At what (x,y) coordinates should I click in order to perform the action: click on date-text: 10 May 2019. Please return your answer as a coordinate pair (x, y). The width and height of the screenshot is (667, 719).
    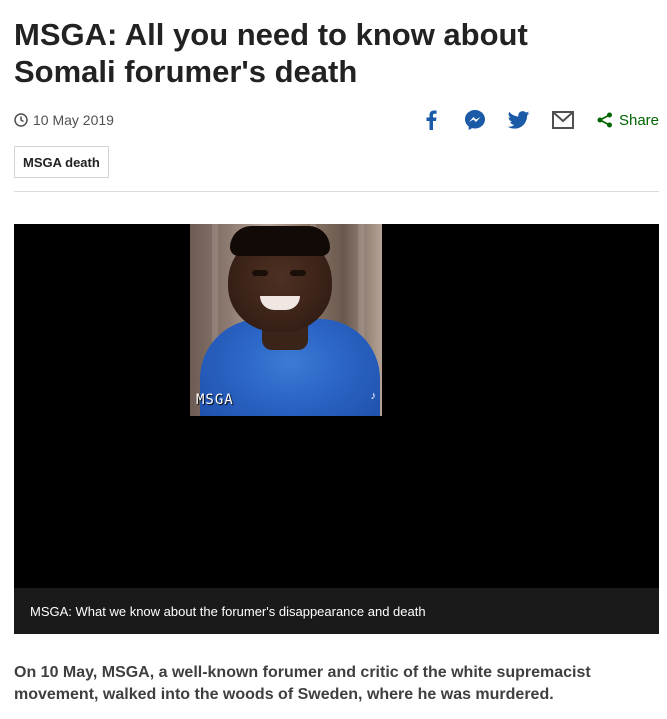
    Looking at the image, I should click on (73, 120).